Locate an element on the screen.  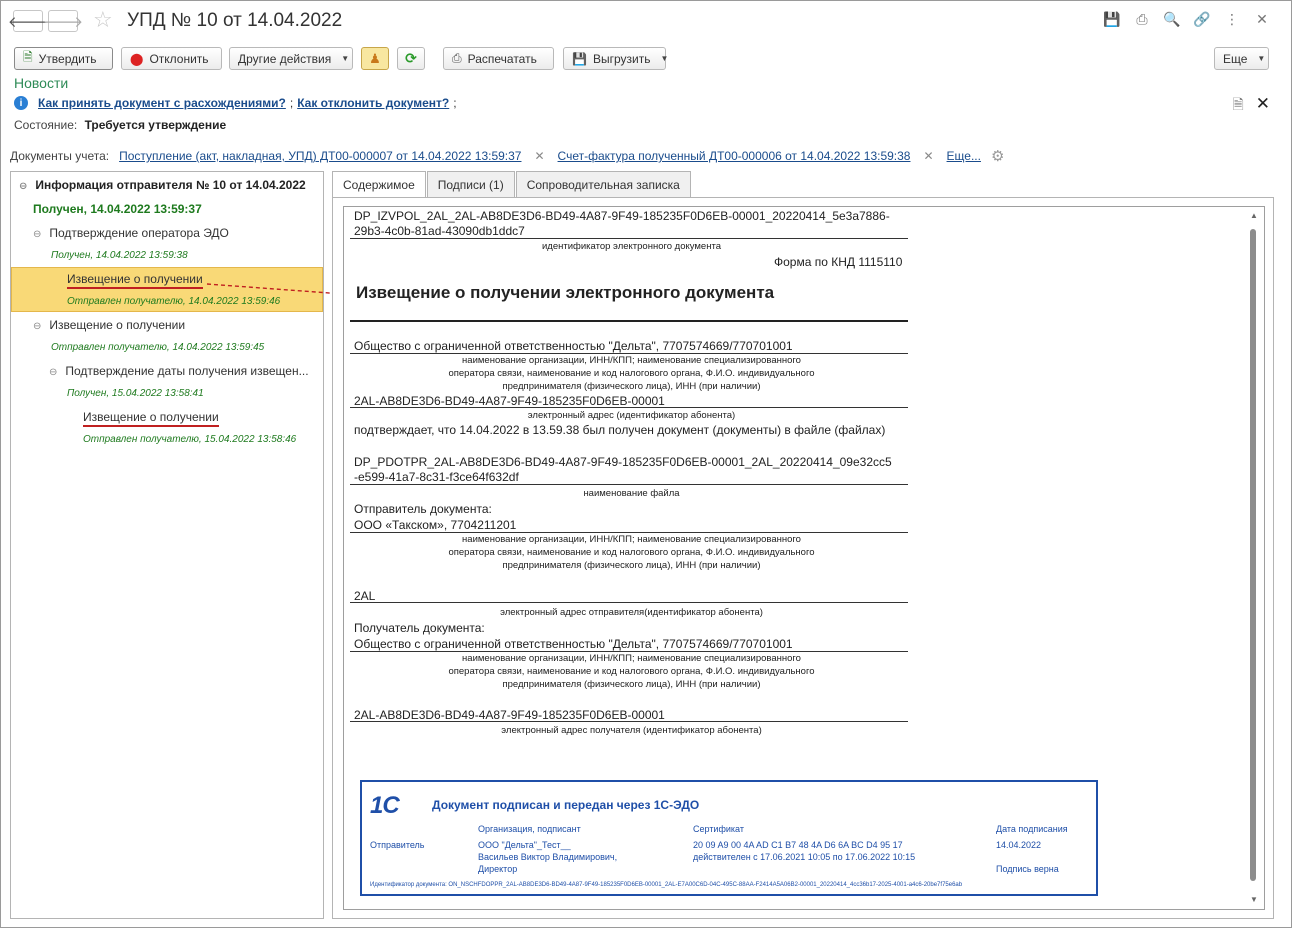
tree-node-receipt-notice-2: Извещение о получении is located at coordinates (151, 418).